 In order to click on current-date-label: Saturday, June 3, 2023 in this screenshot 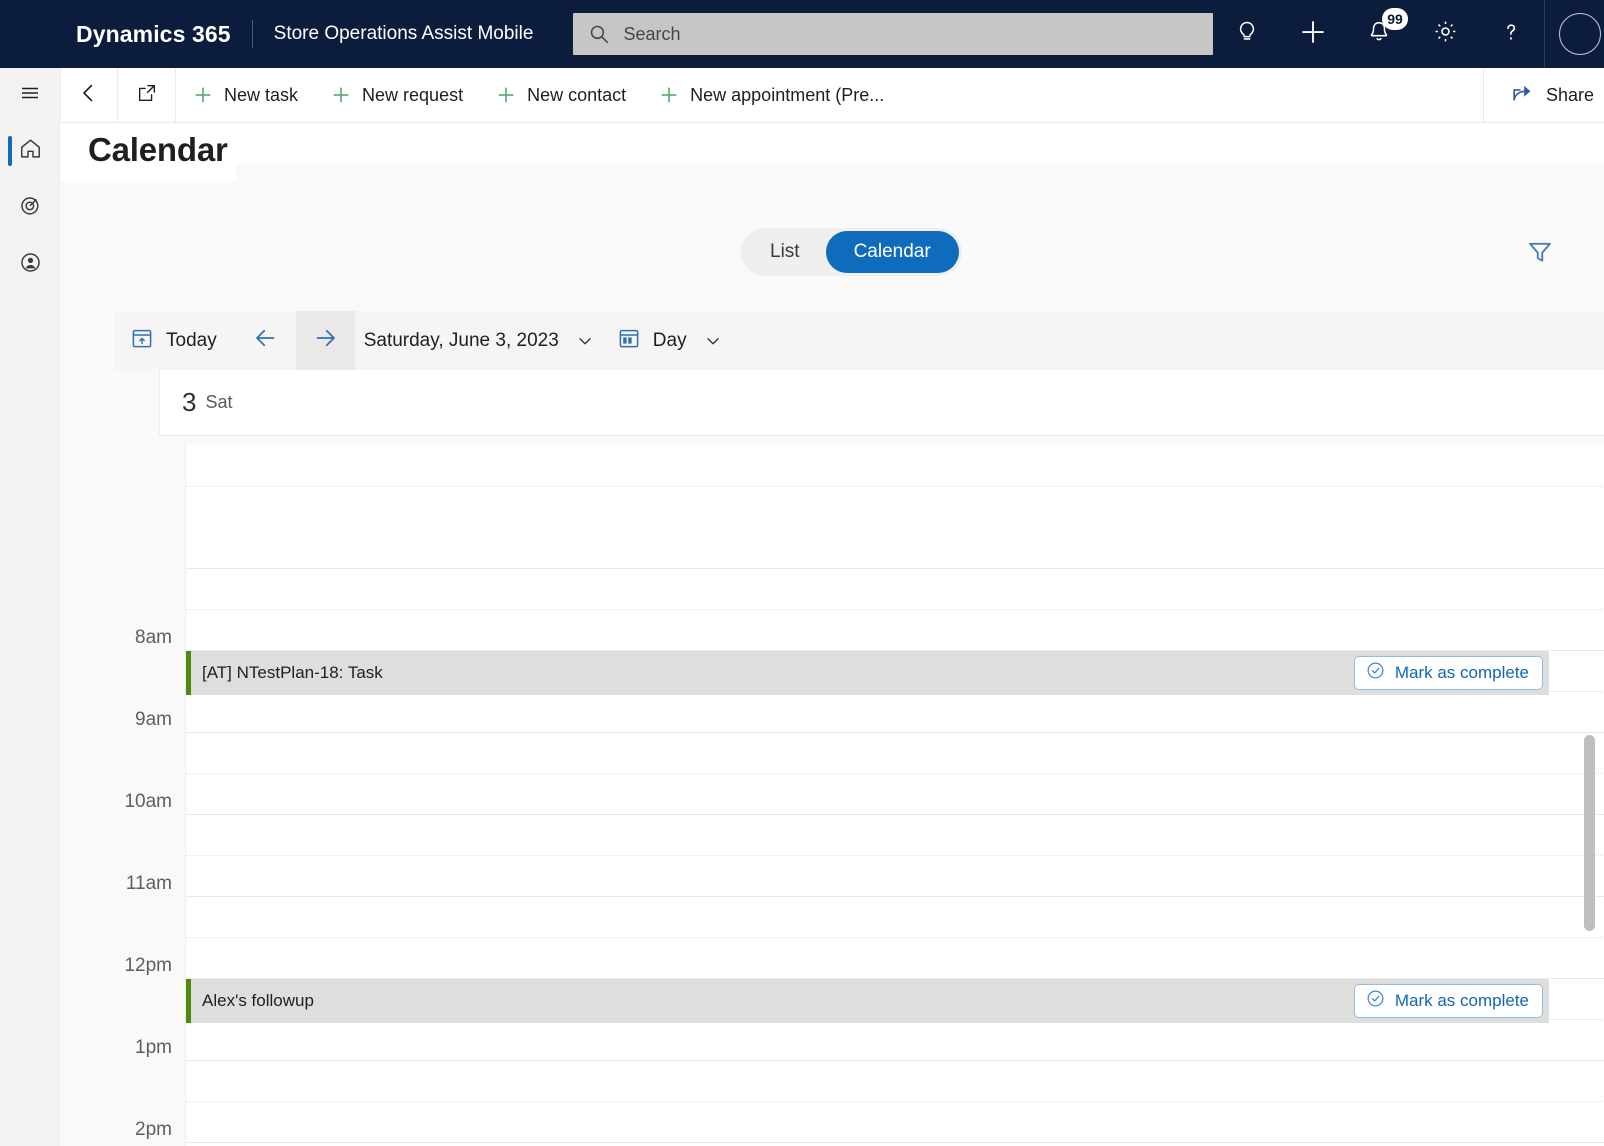, I will do `click(461, 340)`.